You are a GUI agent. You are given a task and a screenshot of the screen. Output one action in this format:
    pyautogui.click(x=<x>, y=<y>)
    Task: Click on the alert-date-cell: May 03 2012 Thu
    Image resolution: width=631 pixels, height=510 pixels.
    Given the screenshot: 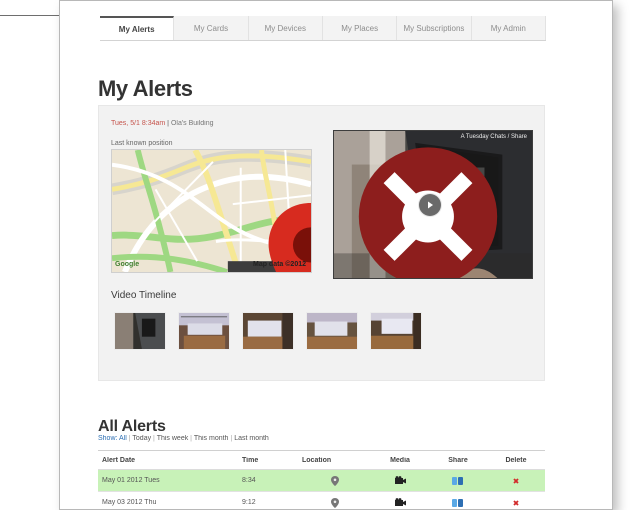 What is the action you would take?
    pyautogui.click(x=129, y=502)
    